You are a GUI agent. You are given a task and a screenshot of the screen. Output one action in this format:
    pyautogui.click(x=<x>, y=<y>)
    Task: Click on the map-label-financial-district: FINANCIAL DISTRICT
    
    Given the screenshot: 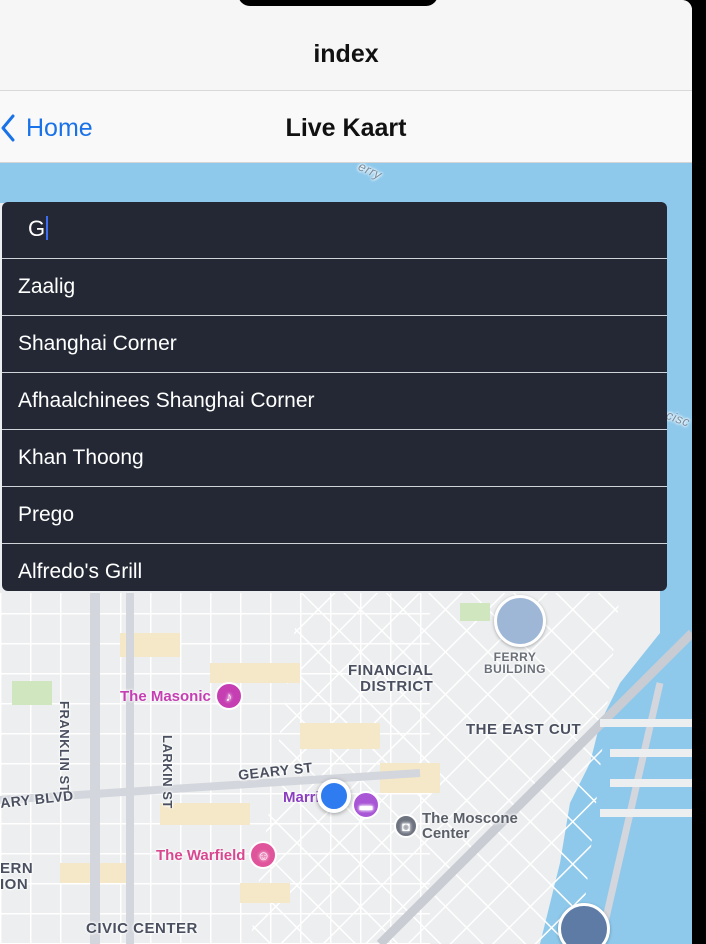 What is the action you would take?
    pyautogui.click(x=391, y=678)
    